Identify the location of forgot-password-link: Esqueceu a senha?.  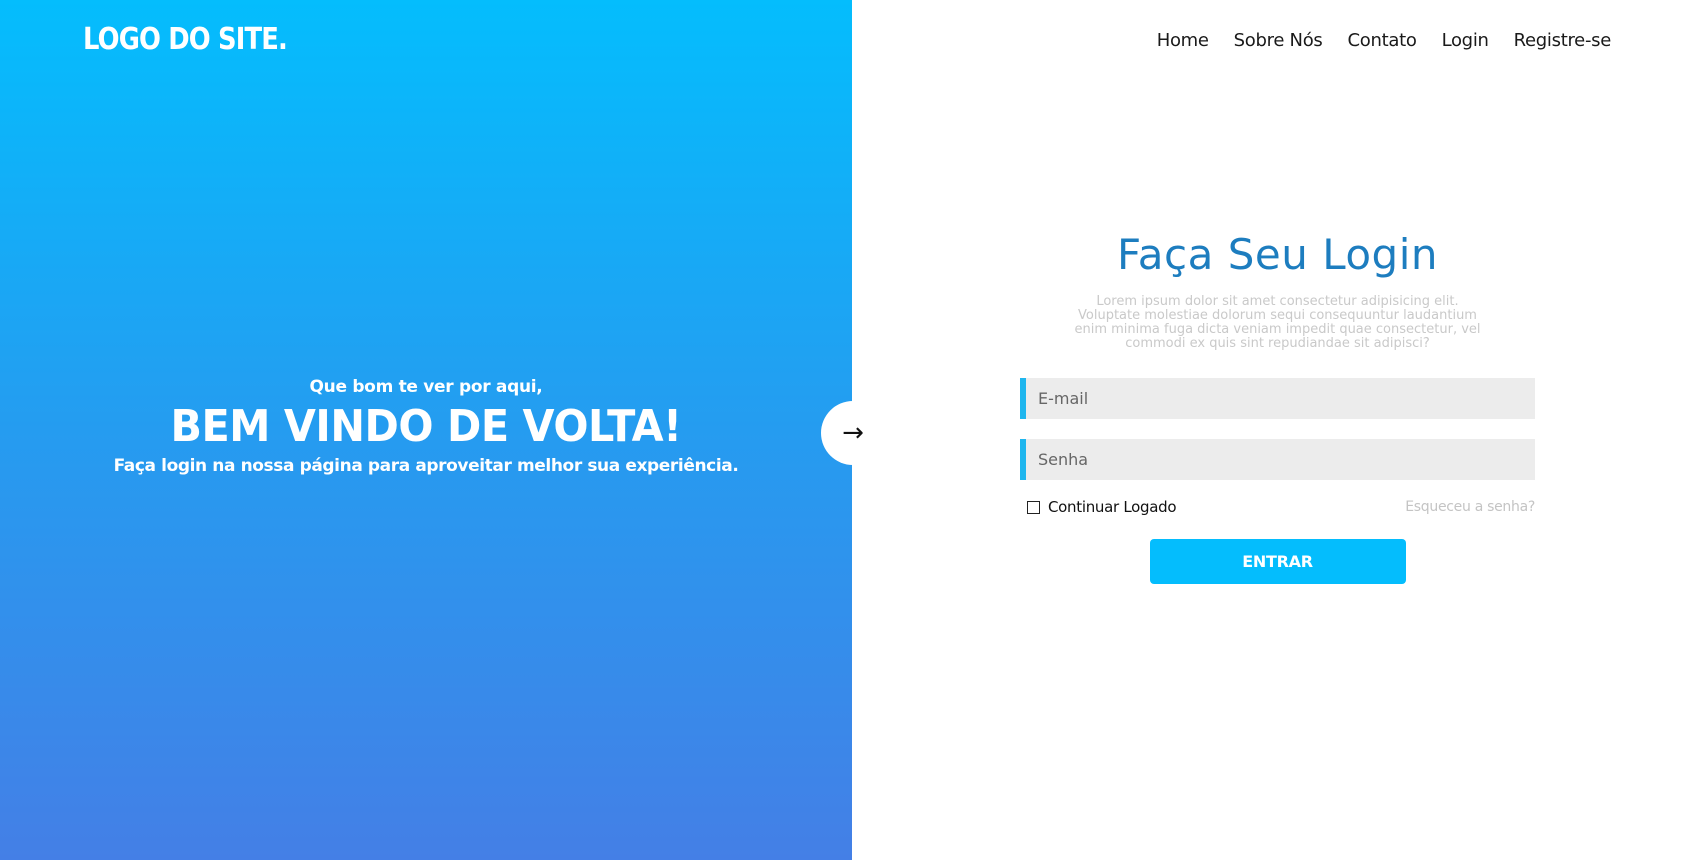
(1470, 507).